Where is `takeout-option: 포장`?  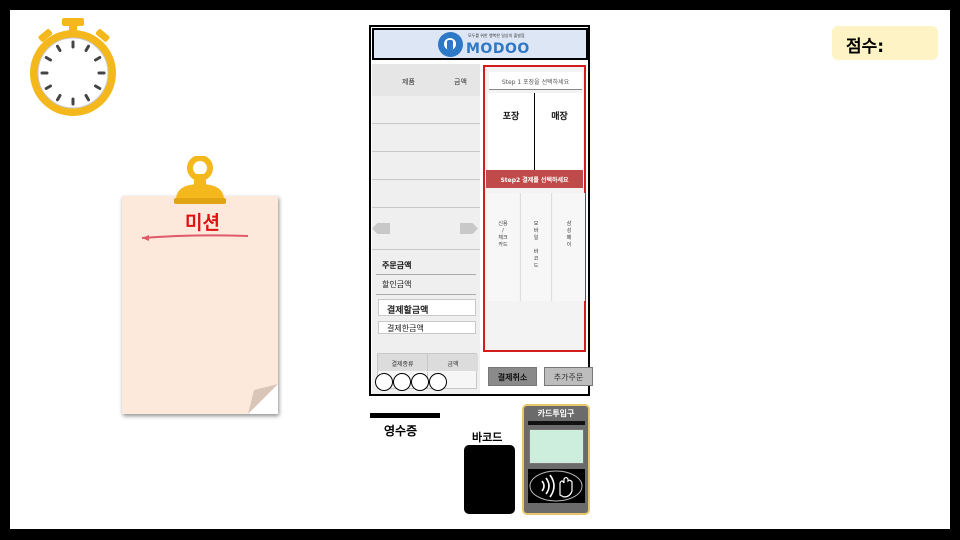 takeout-option: 포장 is located at coordinates (511, 131).